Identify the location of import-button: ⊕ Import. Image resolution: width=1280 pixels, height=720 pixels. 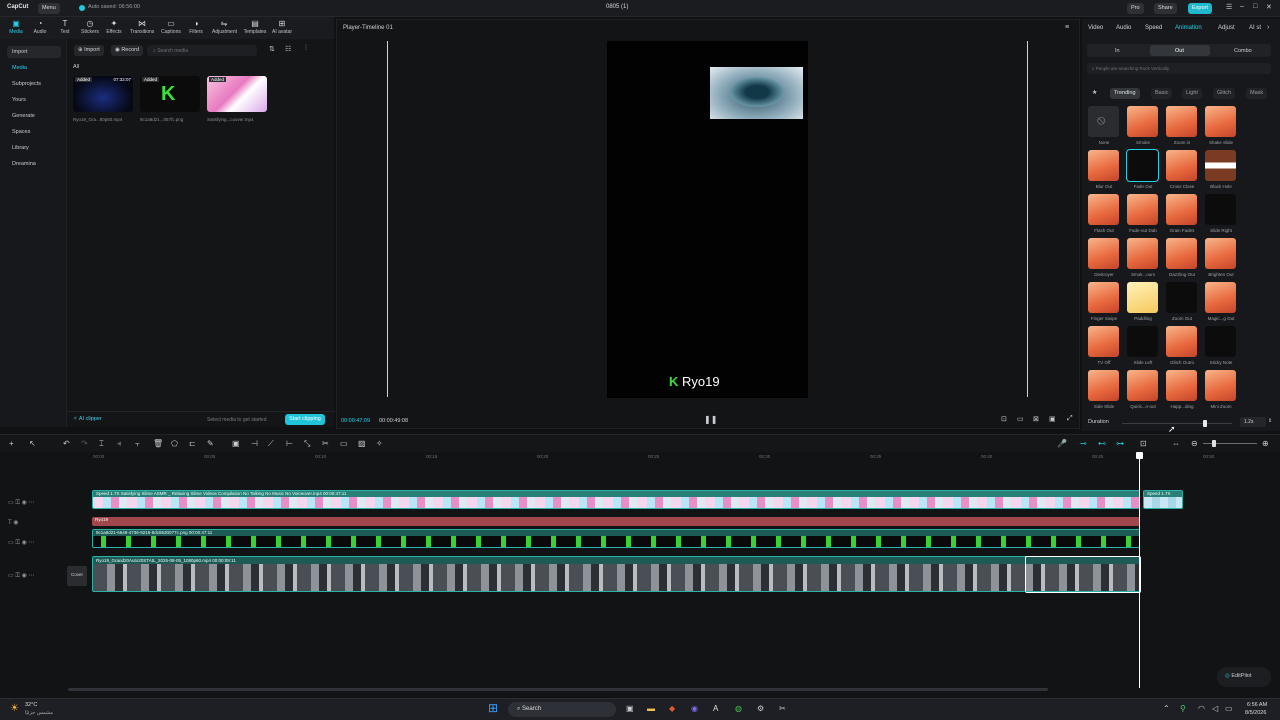
(89, 50).